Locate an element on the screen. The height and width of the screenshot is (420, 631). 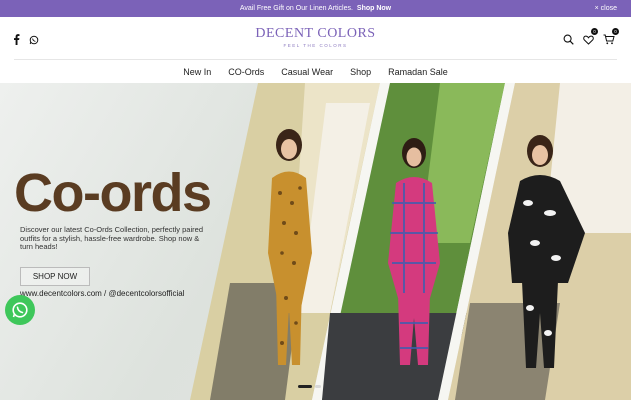
cart-count-badge: 0 is located at coordinates (615, 31).